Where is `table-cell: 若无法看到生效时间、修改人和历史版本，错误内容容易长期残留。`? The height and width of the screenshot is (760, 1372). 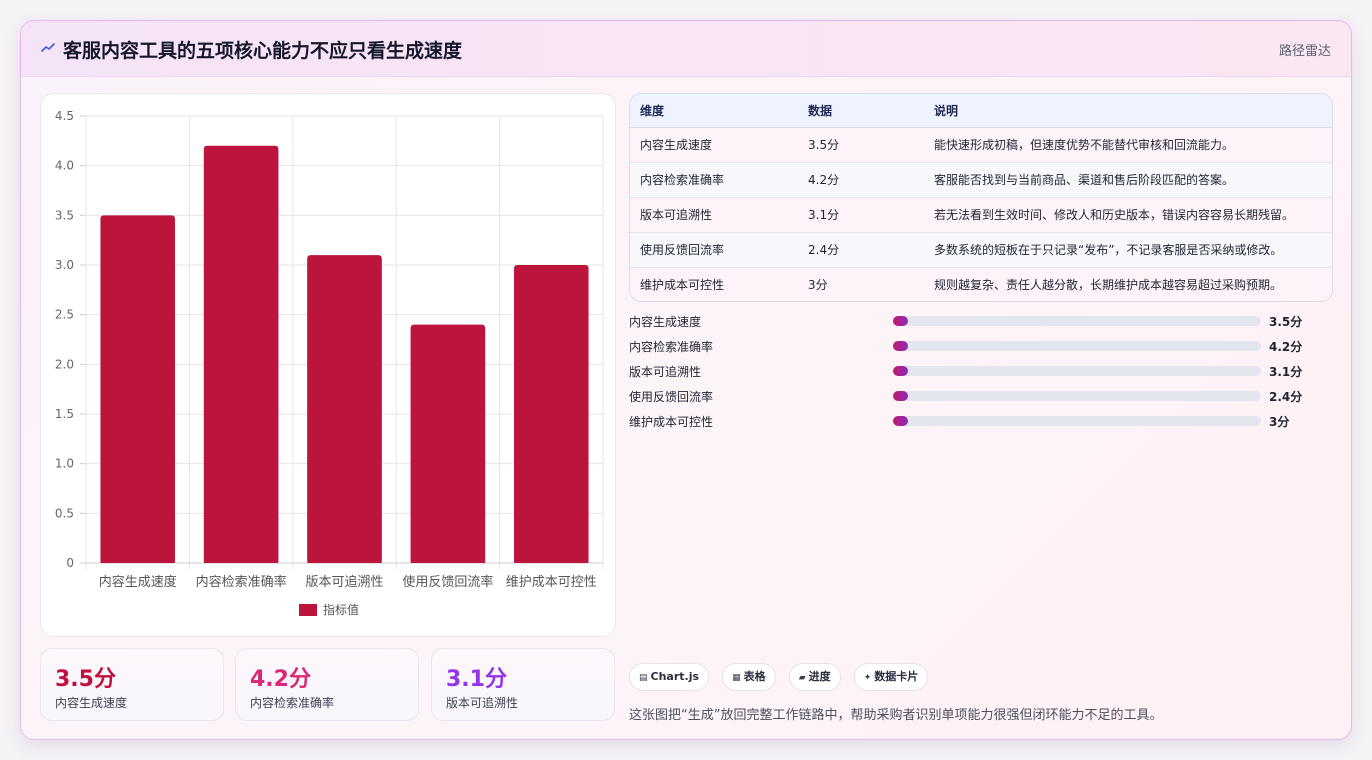 table-cell: 若无法看到生效时间、修改人和历史版本，错误内容容易长期残留。 is located at coordinates (1128, 215).